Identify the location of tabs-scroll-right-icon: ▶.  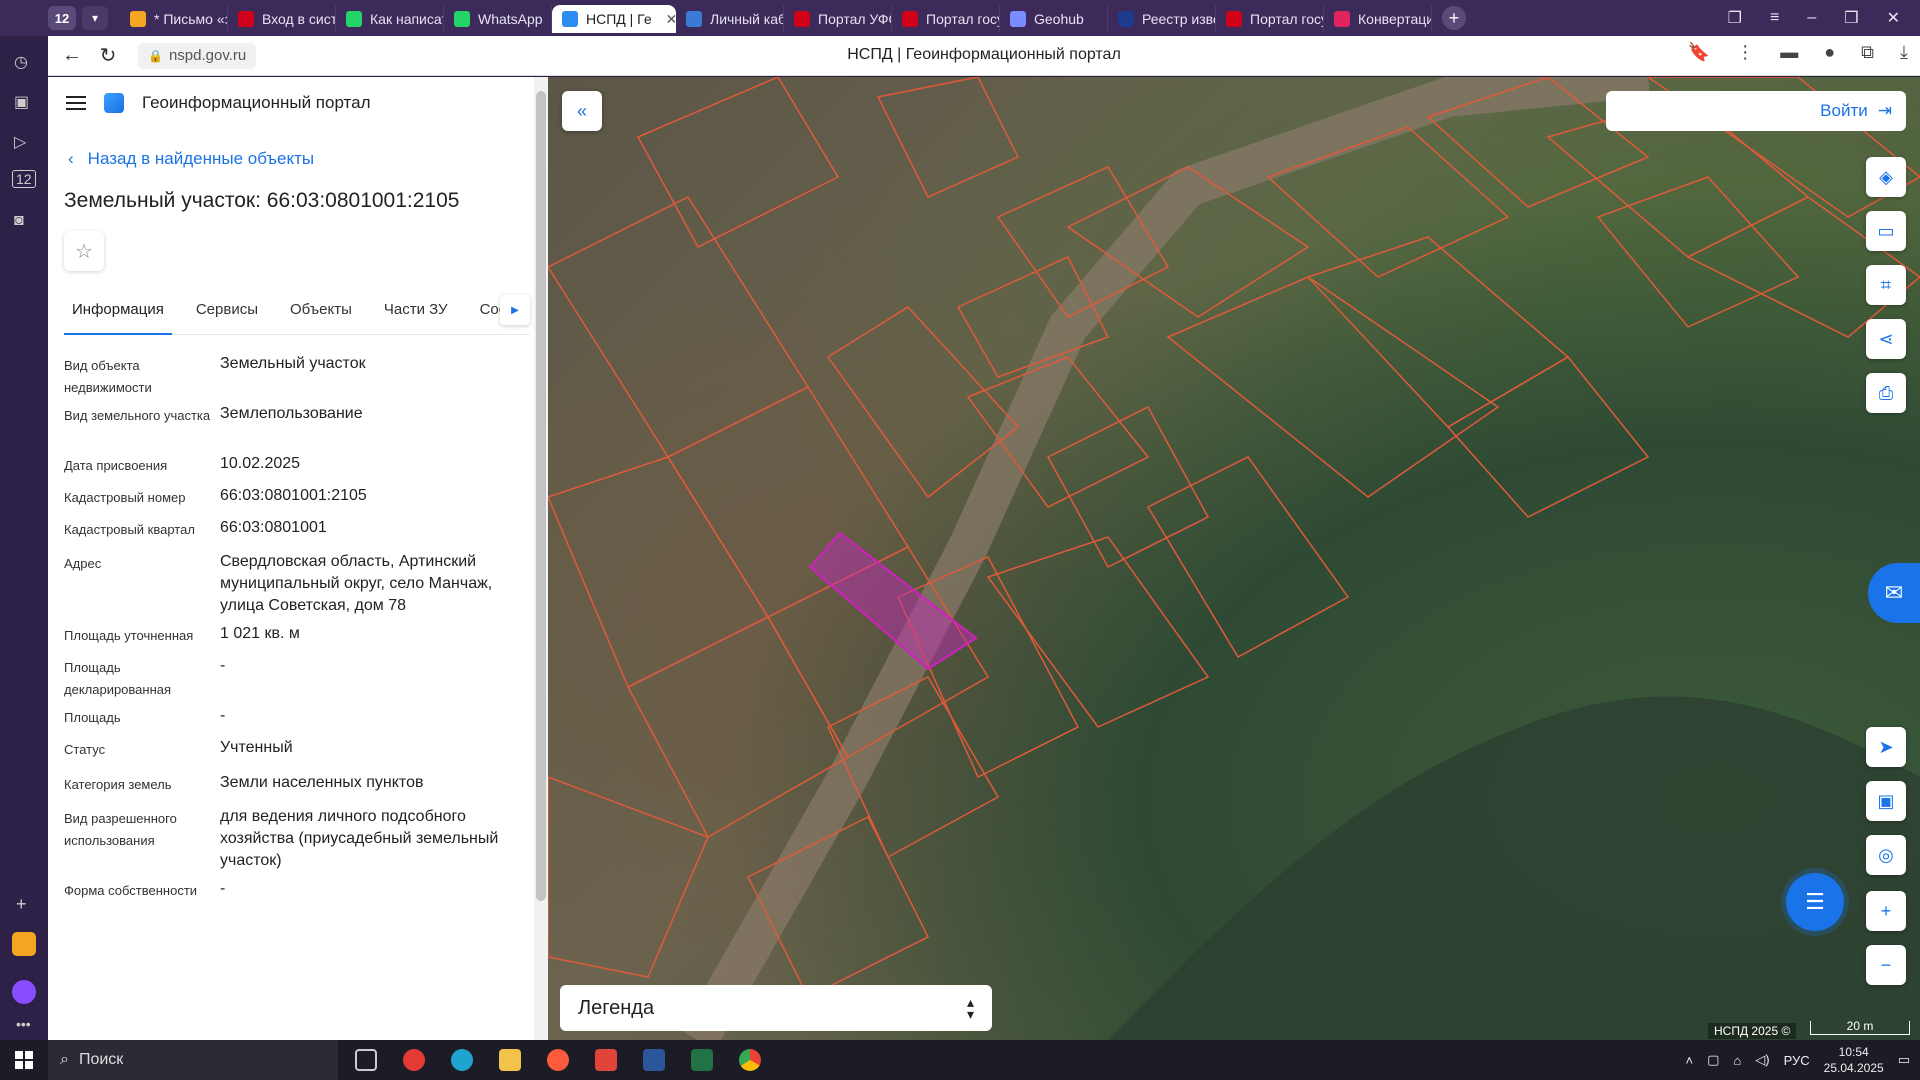
(515, 310).